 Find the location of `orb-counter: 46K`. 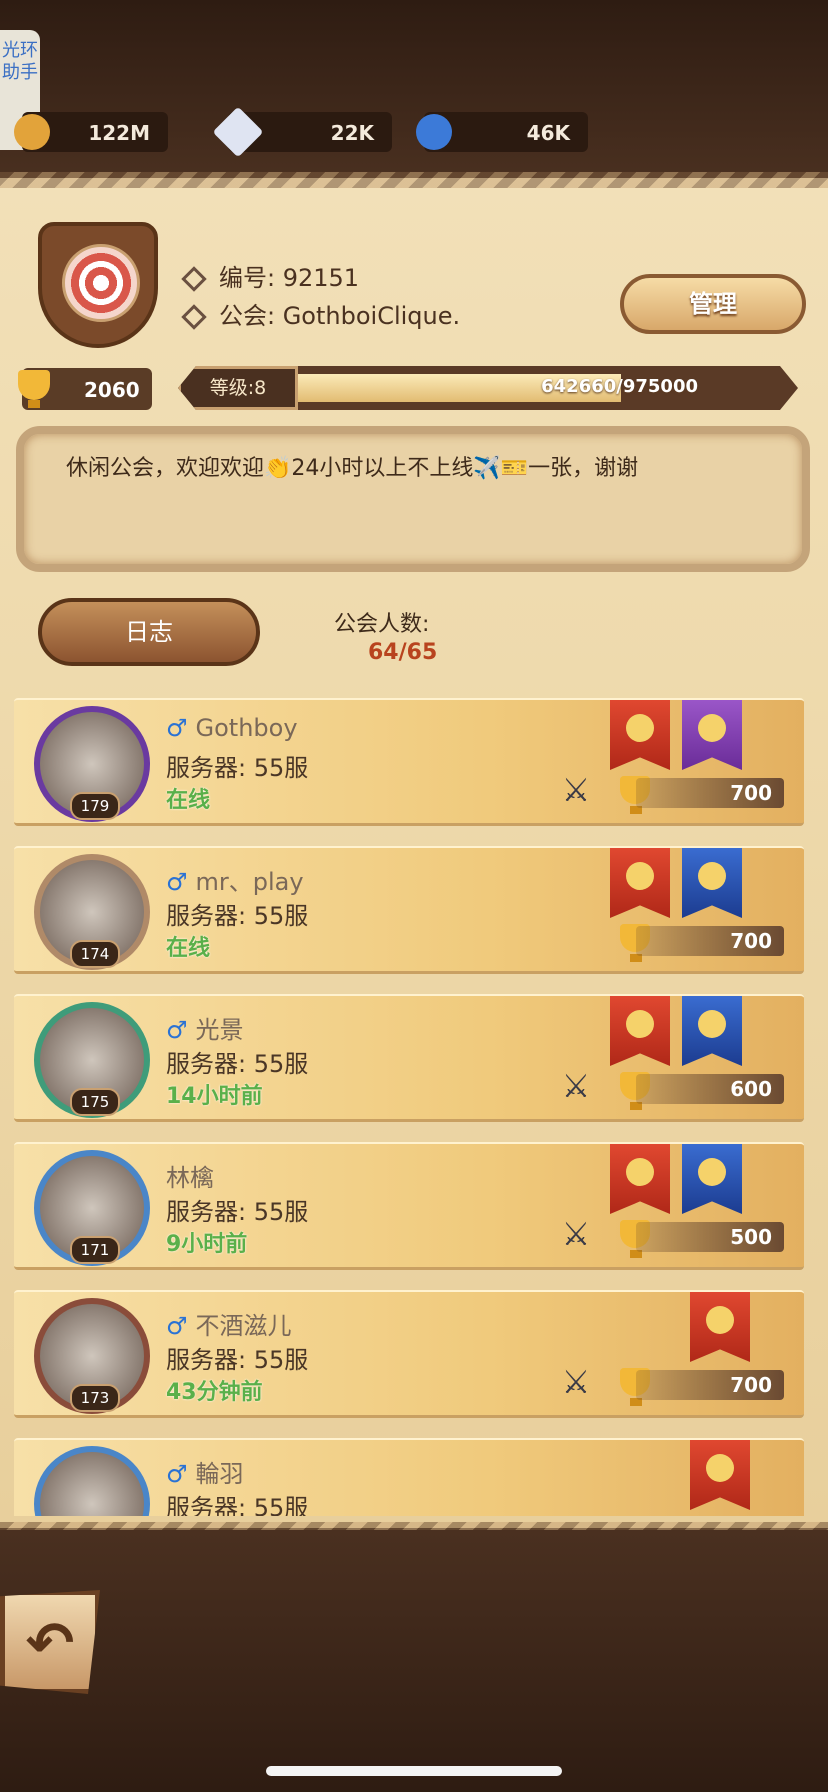

orb-counter: 46K is located at coordinates (502, 132).